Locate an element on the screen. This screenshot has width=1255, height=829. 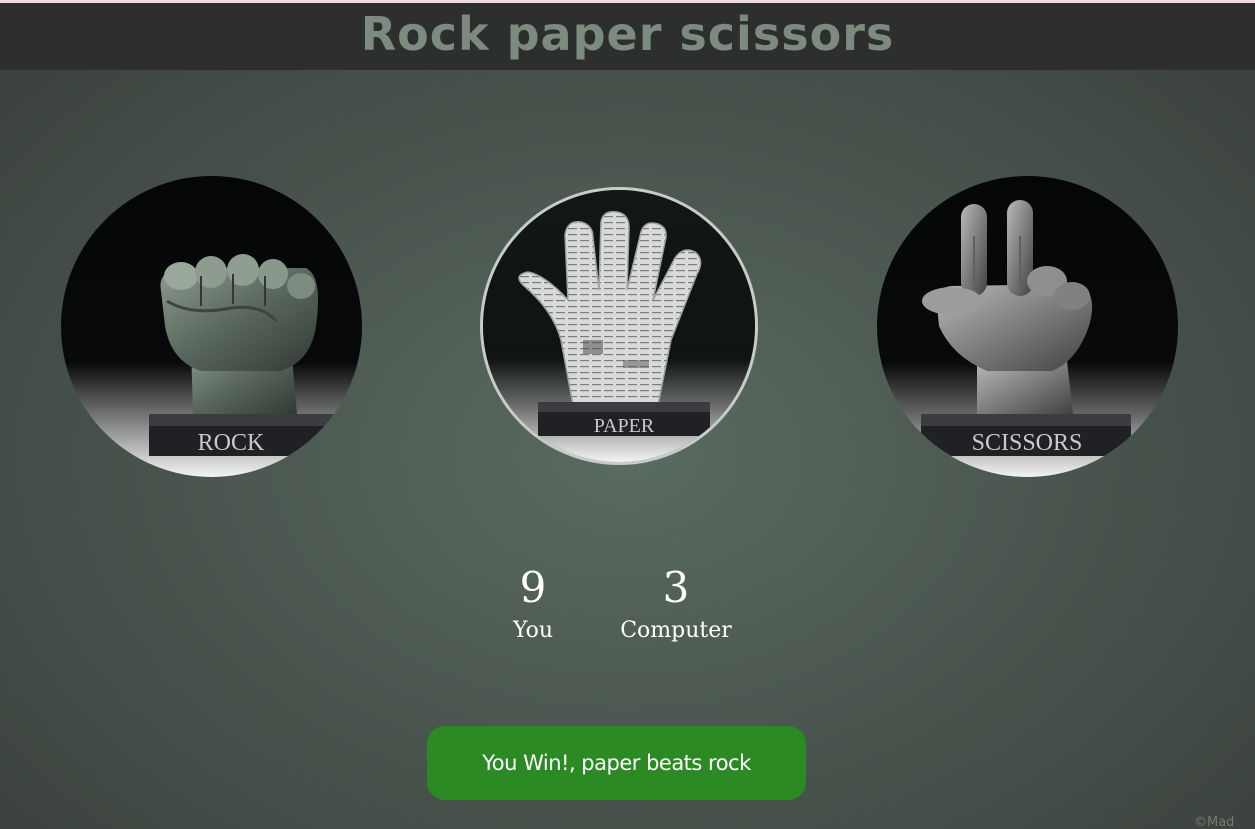
scissors-label: SCISSORS is located at coordinates (1027, 443).